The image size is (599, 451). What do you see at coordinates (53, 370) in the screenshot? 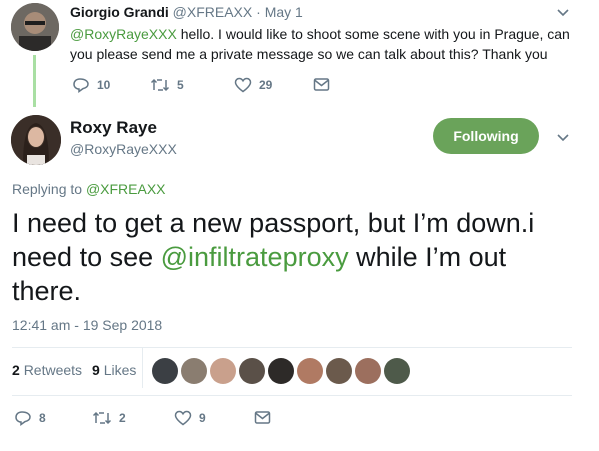
I see `retweet-stat-label: Retweets` at bounding box center [53, 370].